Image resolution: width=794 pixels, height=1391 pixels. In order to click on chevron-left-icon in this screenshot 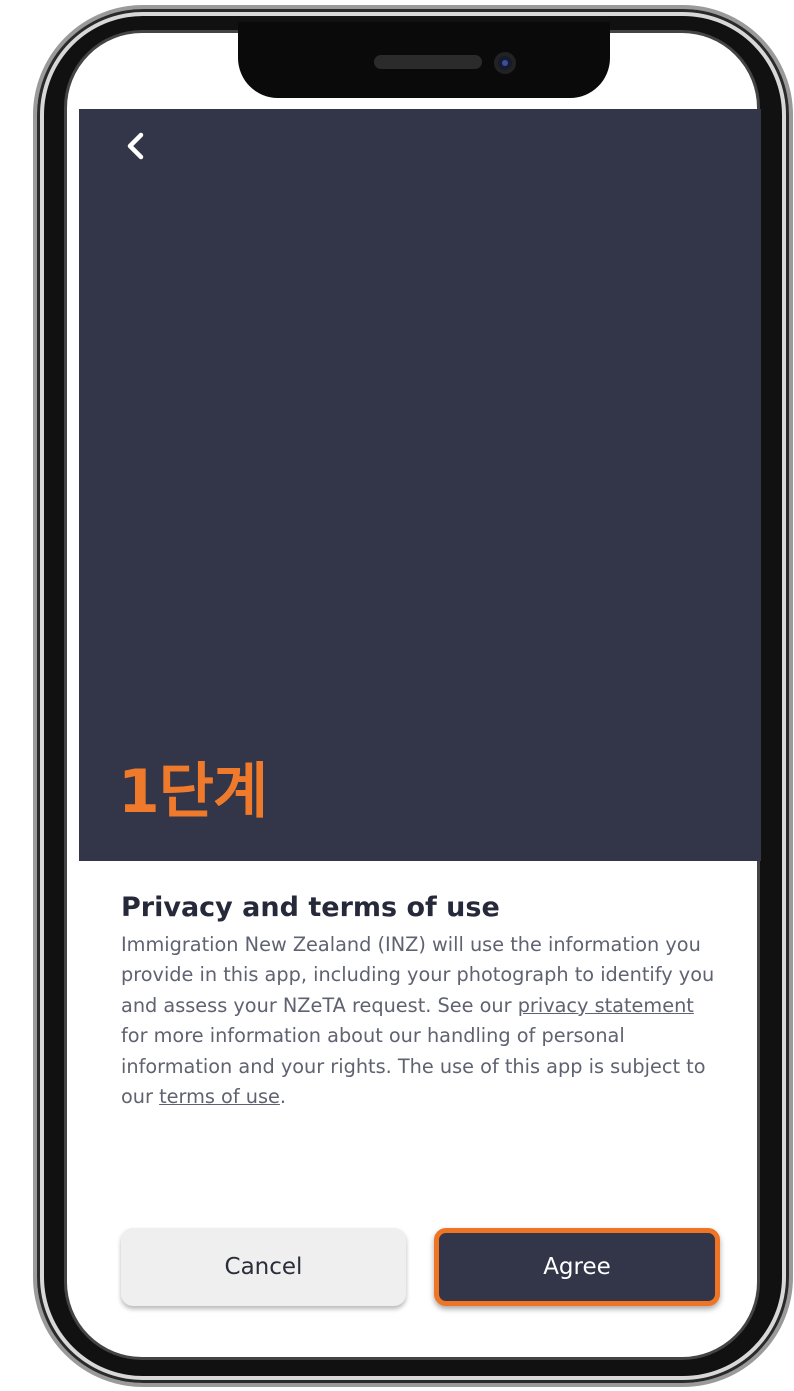, I will do `click(135, 146)`.